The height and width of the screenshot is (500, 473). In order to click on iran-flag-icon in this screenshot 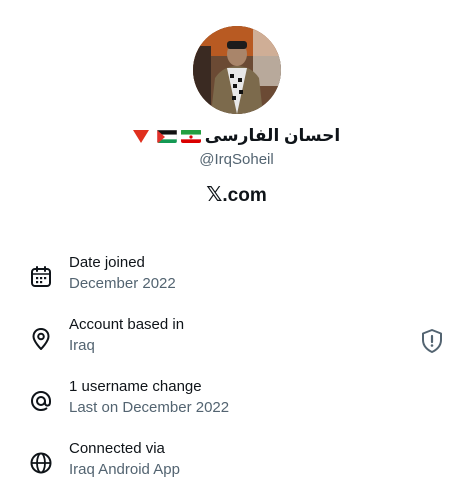, I will do `click(190, 136)`.